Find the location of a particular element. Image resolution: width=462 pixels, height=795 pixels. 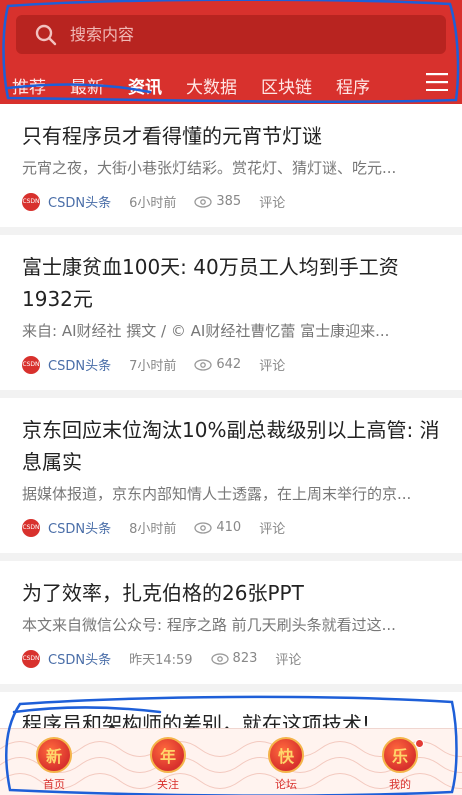

search-bar is located at coordinates (231, 34).